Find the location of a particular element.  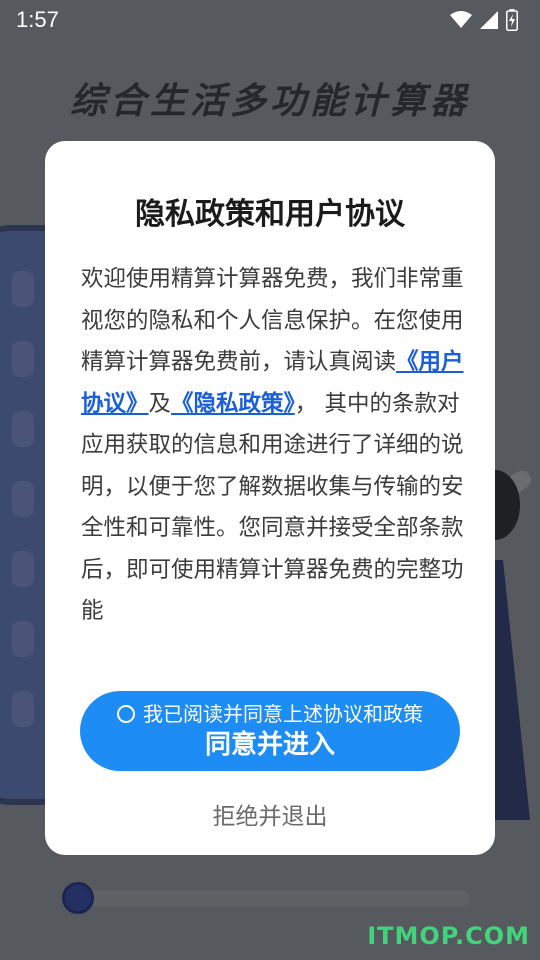

app-title: 综合生活多功能计算器 is located at coordinates (269, 101).